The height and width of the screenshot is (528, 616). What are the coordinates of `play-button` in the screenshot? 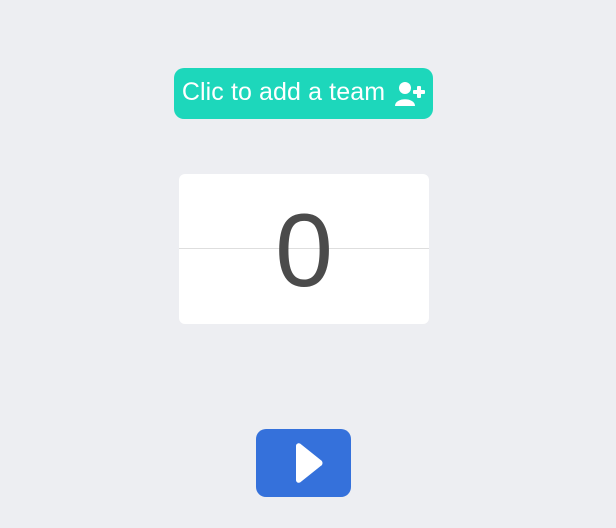 It's located at (303, 463).